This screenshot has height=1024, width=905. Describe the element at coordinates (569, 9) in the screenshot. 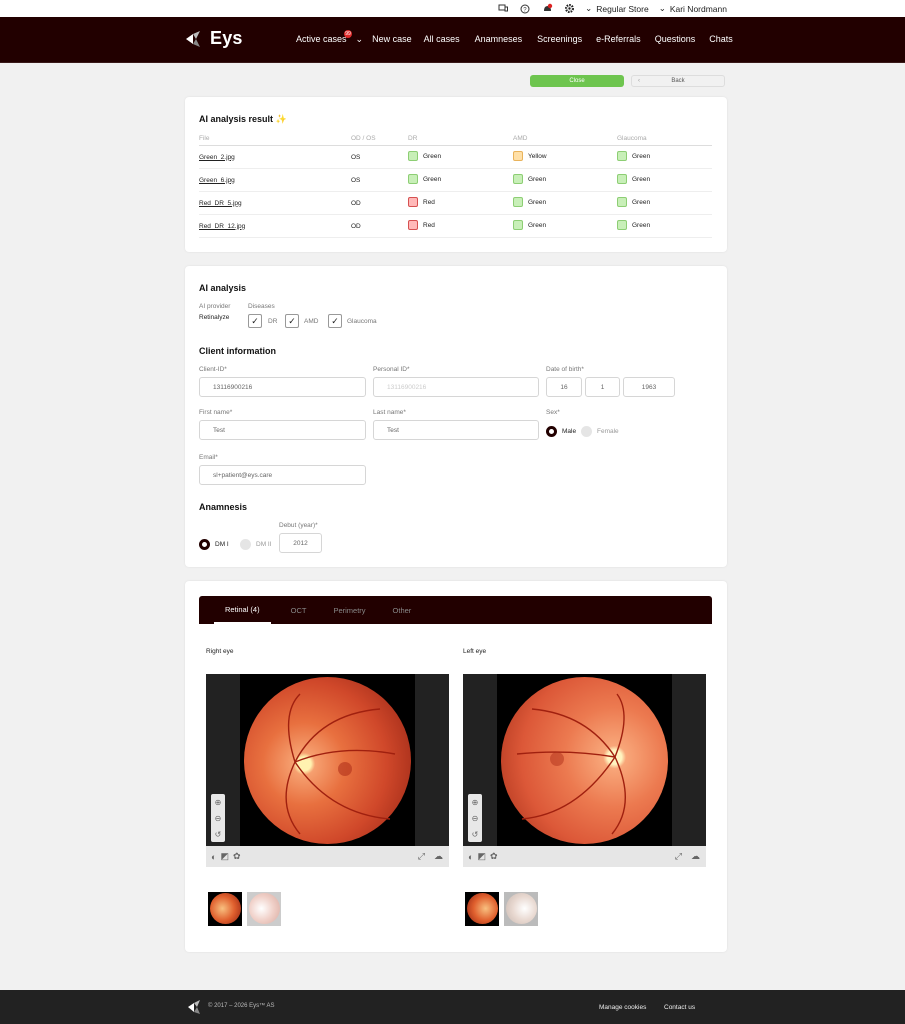

I see `gear-icon` at that location.